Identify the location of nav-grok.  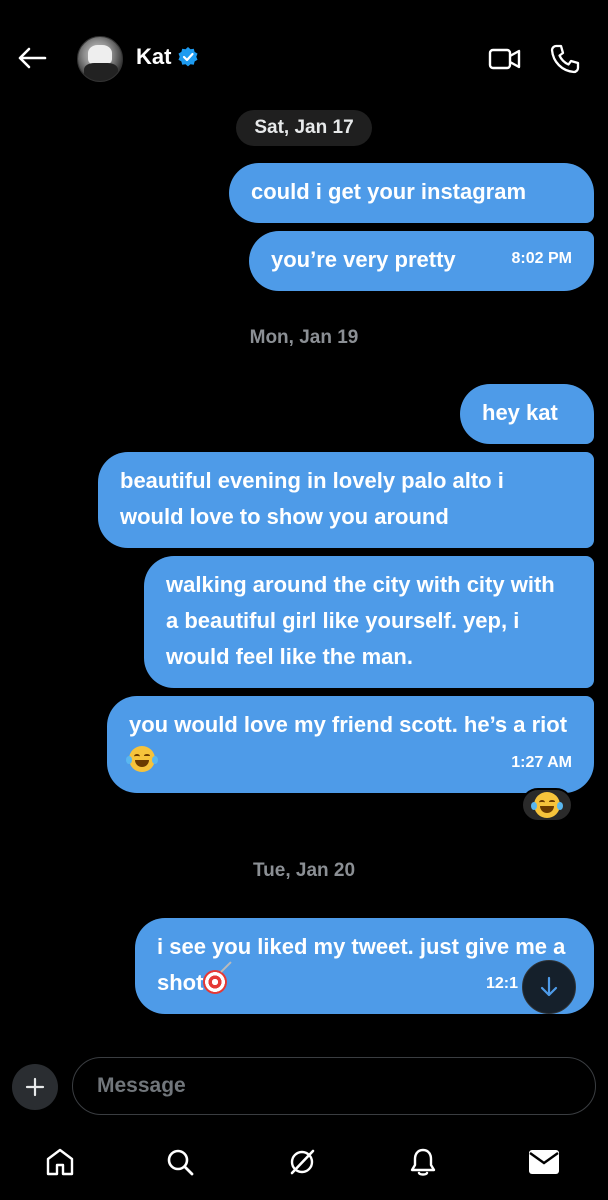
(302, 1162).